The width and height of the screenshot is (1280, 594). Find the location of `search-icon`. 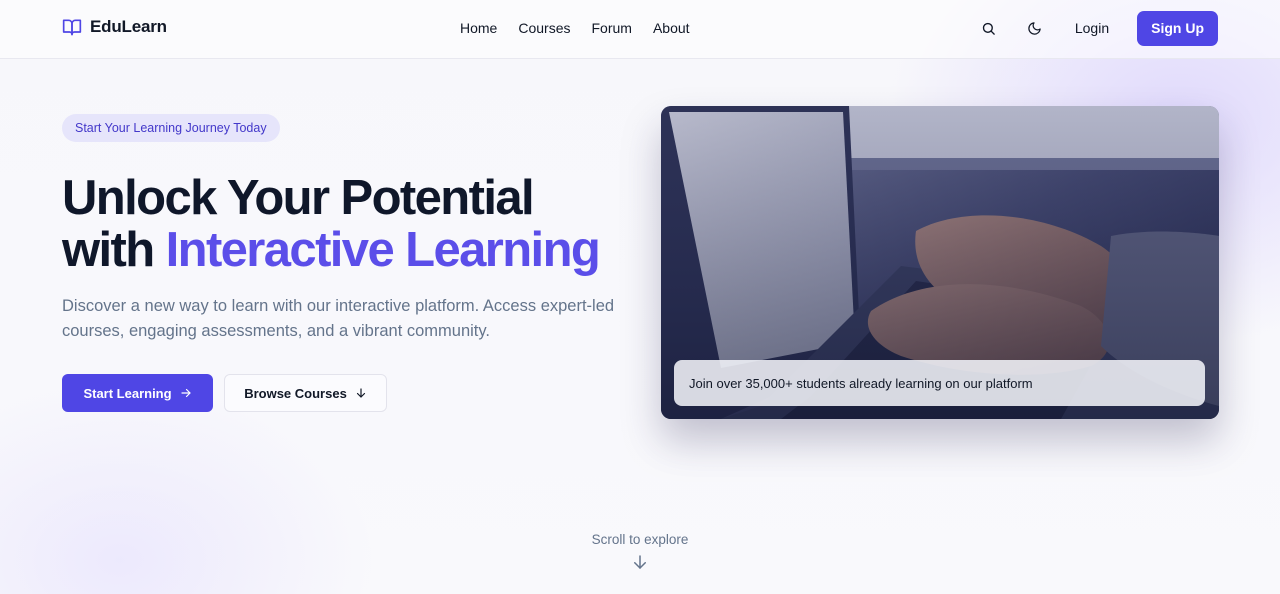

search-icon is located at coordinates (989, 28).